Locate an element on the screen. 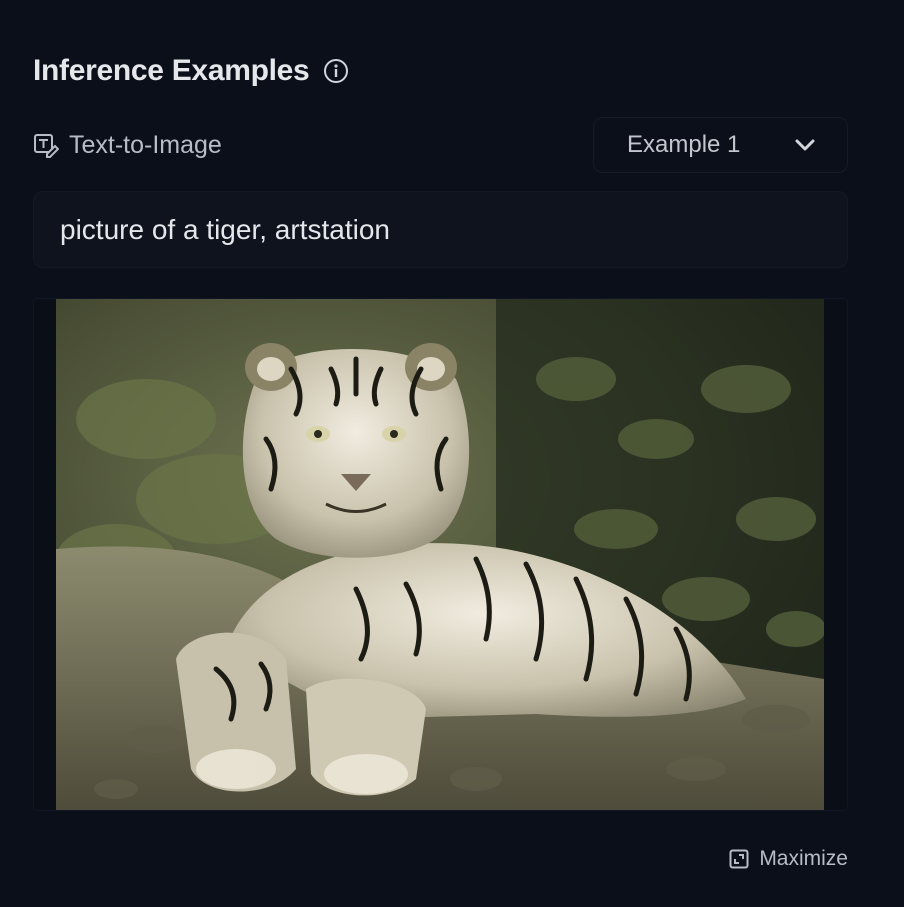  prompt-input: picture of a tiger, artstation is located at coordinates (440, 229).